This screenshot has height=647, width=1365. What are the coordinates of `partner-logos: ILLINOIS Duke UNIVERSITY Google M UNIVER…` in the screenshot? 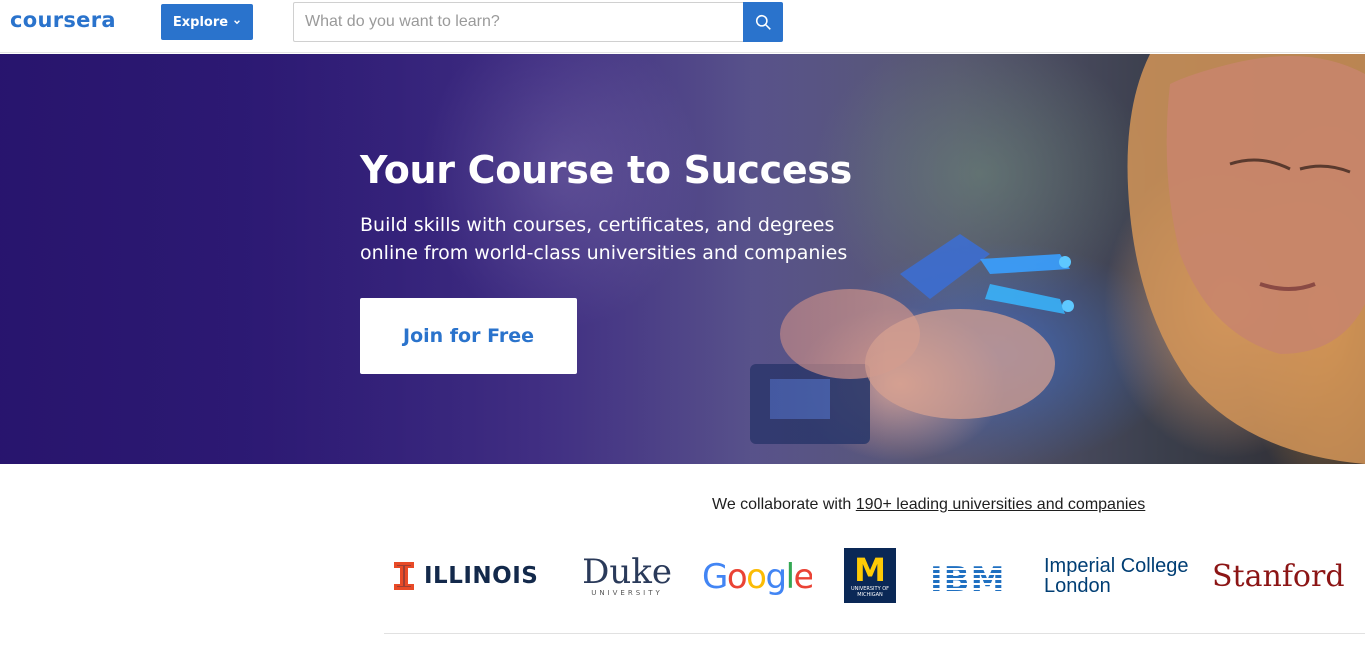 It's located at (874, 576).